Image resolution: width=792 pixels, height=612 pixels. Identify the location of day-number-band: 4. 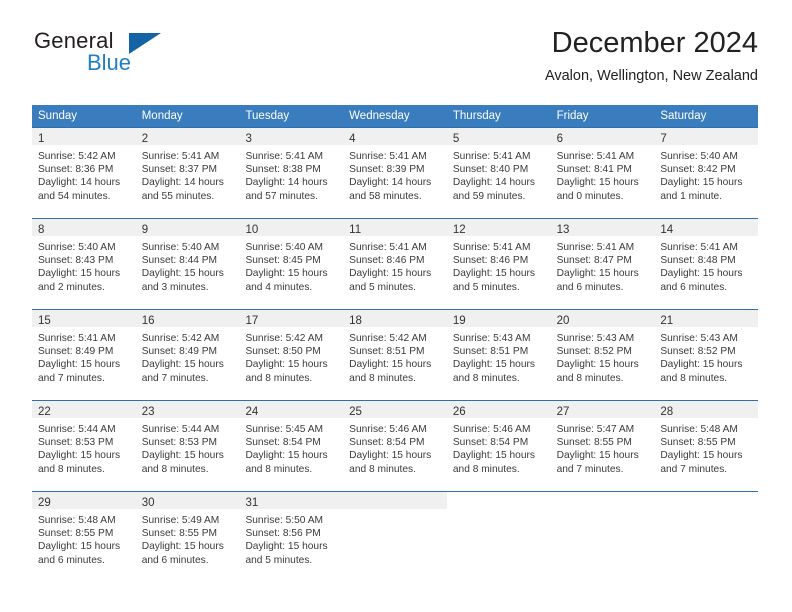
(395, 136).